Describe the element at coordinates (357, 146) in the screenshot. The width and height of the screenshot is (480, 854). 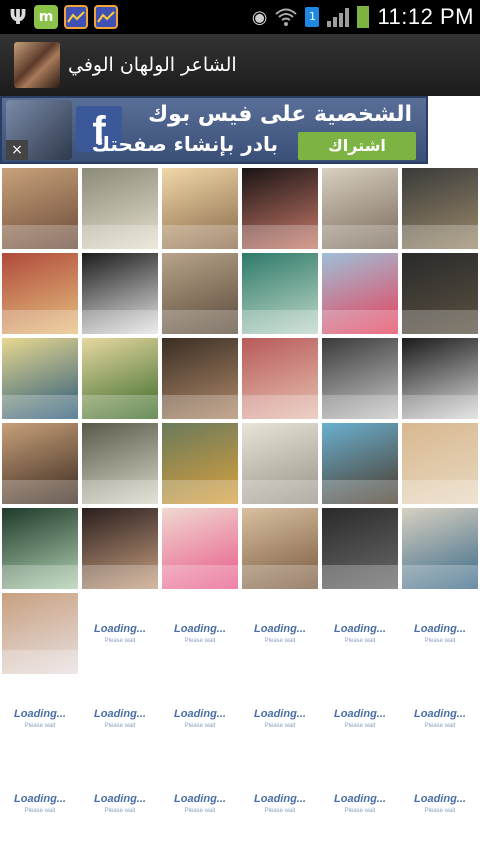
I see `ad-subscribe-button: اشتراك` at that location.